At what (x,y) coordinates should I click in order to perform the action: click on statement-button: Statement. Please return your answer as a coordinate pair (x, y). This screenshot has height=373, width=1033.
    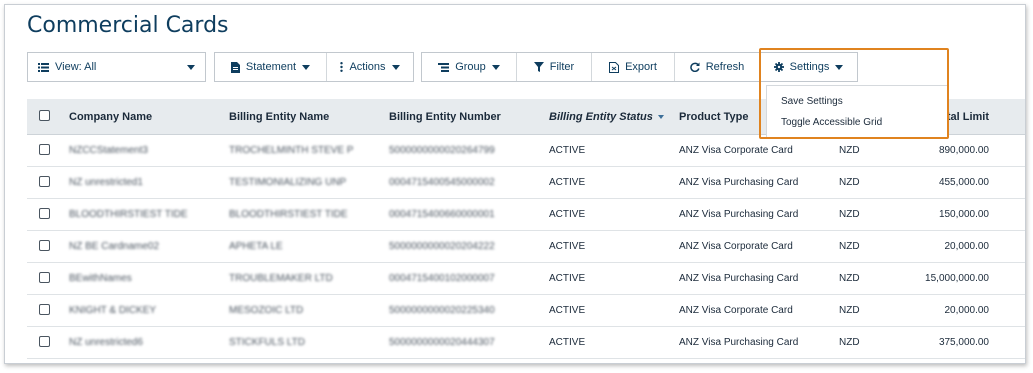
    Looking at the image, I should click on (271, 67).